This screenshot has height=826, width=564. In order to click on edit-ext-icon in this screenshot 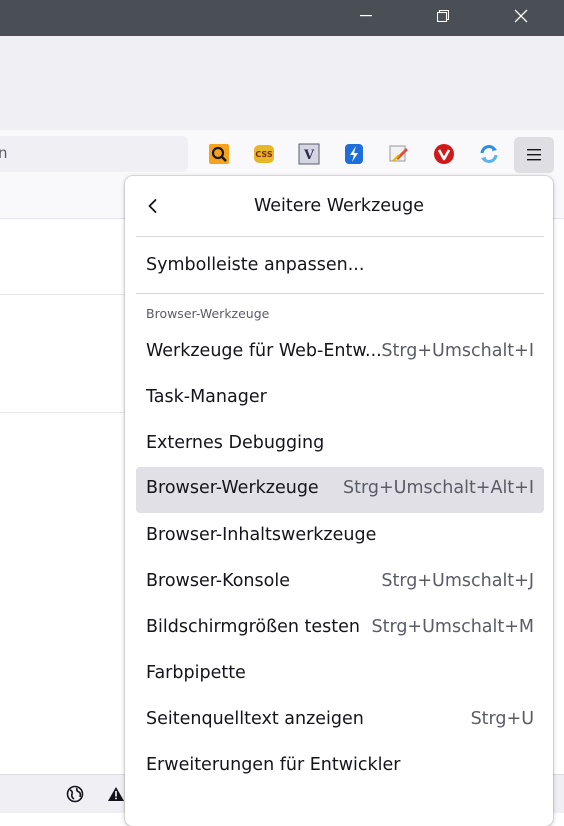, I will do `click(399, 154)`.